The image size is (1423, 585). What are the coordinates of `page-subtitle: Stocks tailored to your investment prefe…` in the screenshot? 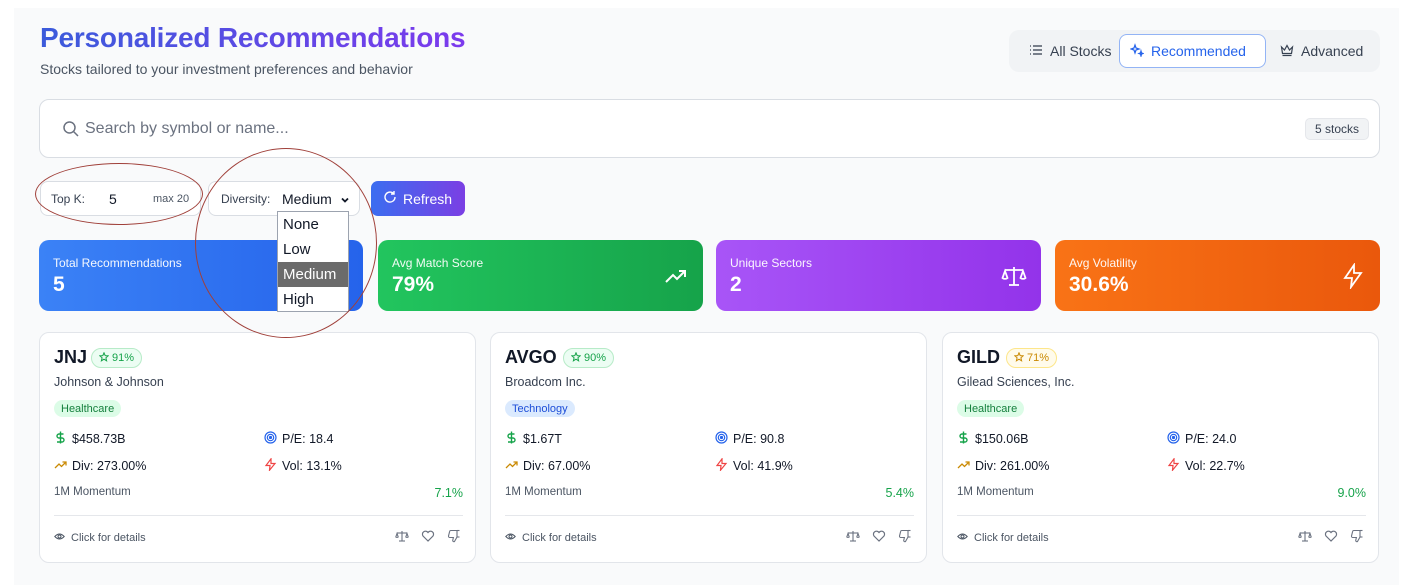 It's located at (226, 69).